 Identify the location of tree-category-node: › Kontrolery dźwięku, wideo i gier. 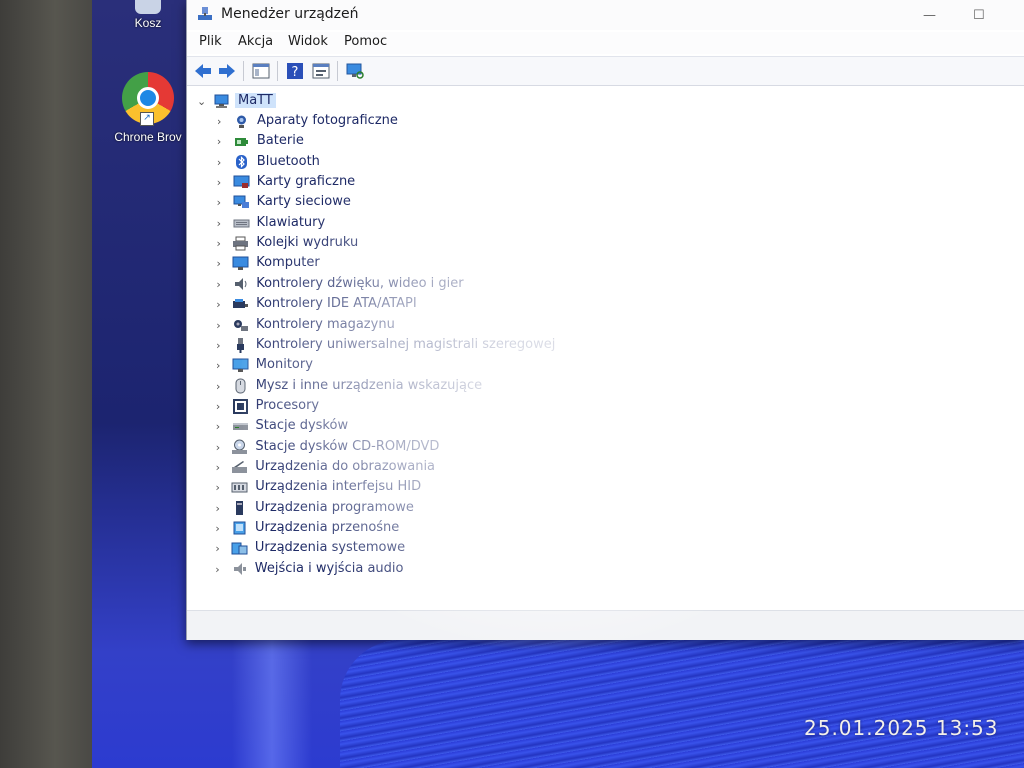
(537, 284).